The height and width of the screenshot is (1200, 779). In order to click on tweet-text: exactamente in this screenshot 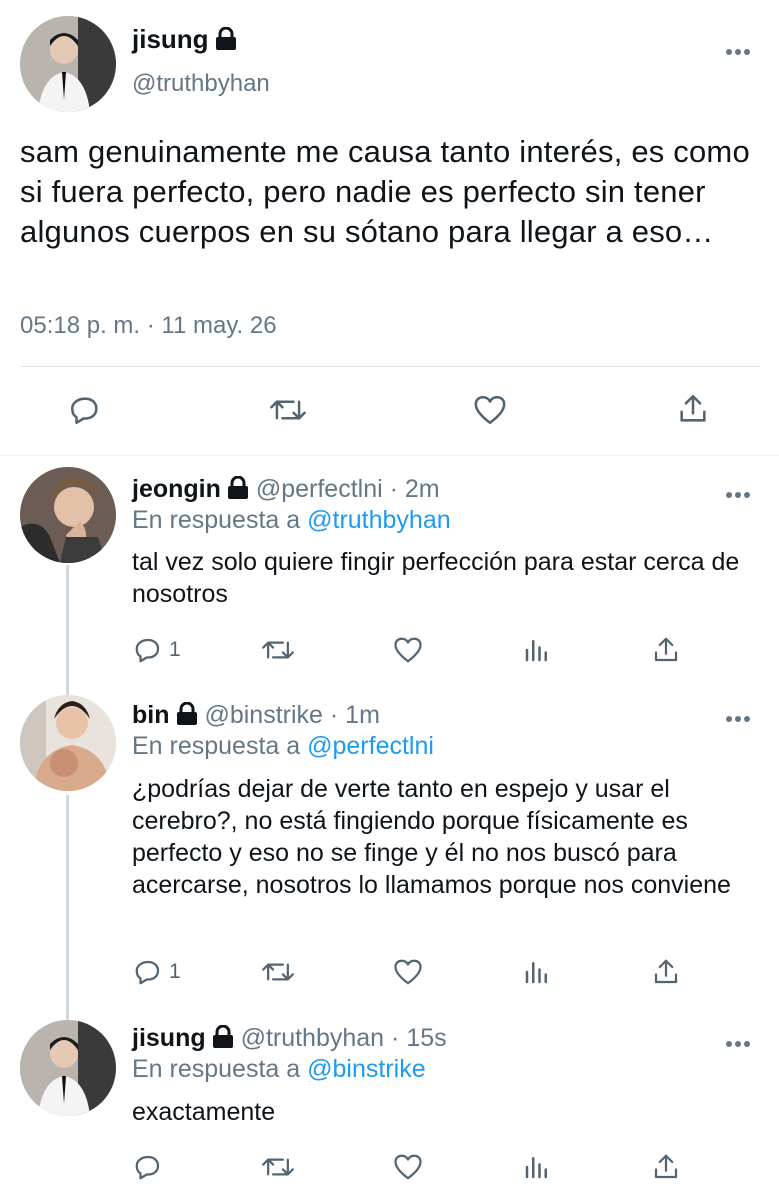, I will do `click(204, 1112)`.